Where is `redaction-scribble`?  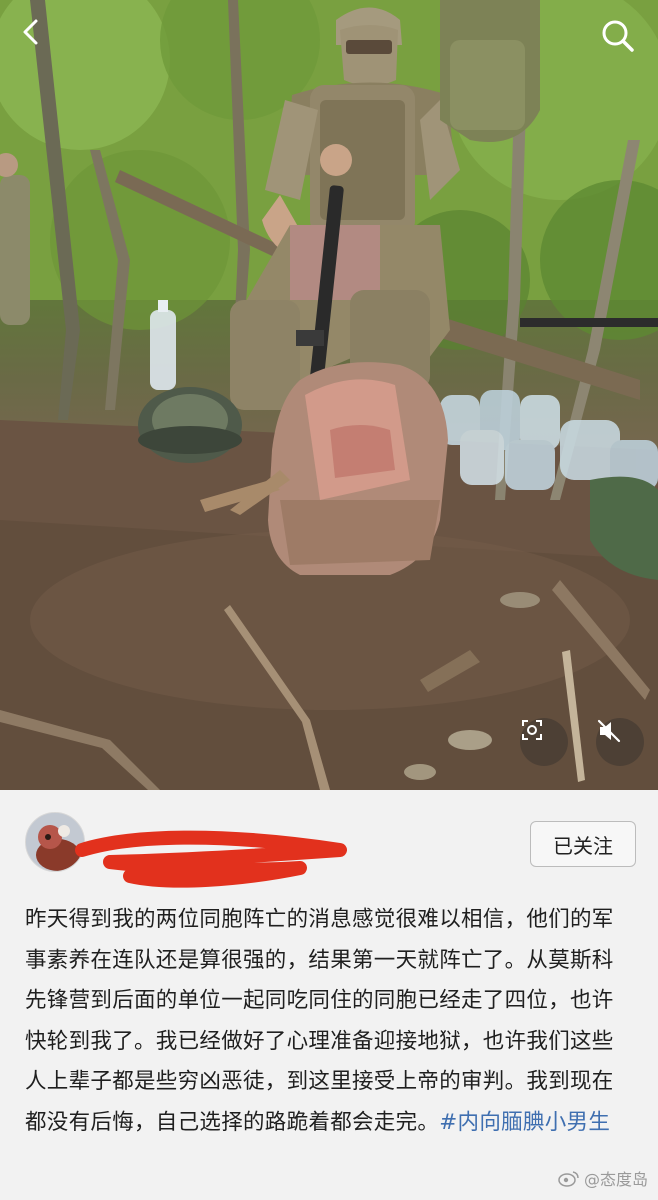 redaction-scribble is located at coordinates (211, 859).